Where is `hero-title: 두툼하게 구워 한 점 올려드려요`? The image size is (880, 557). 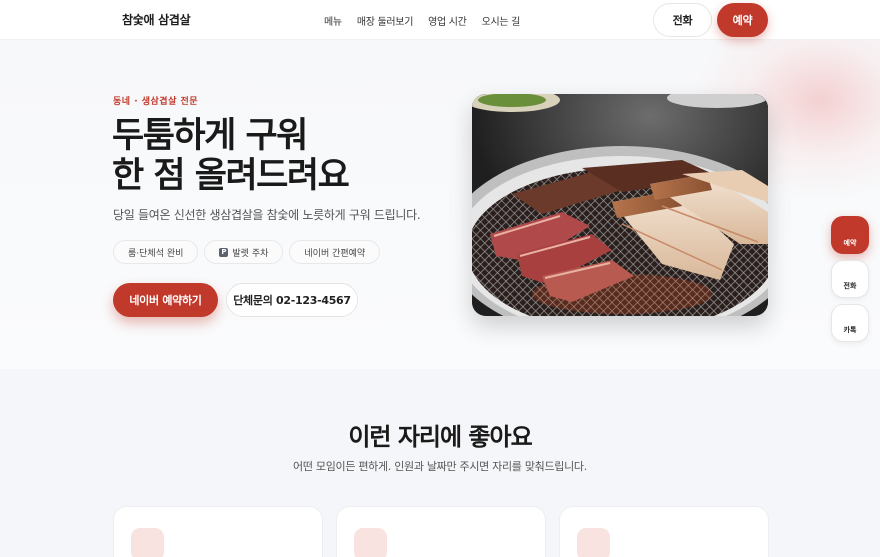
hero-title: 두툼하게 구워 한 점 올려드려요 is located at coordinates (231, 156).